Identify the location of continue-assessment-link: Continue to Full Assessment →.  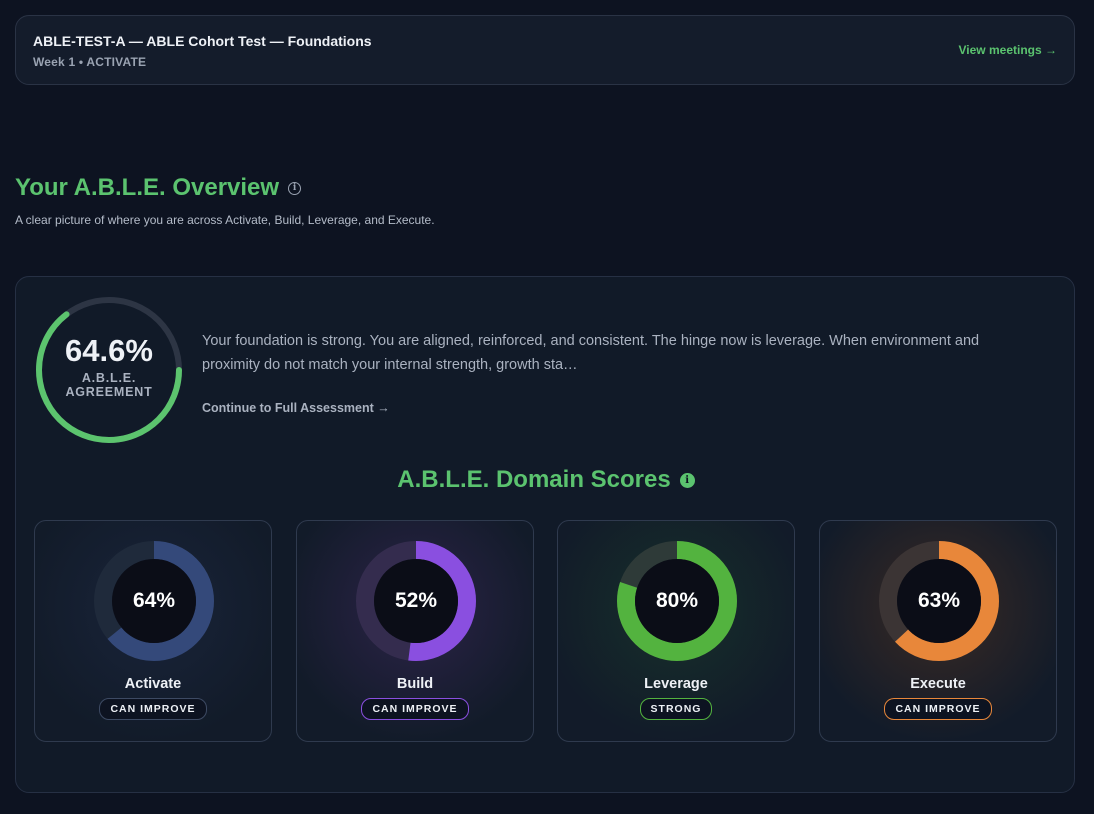
(296, 408).